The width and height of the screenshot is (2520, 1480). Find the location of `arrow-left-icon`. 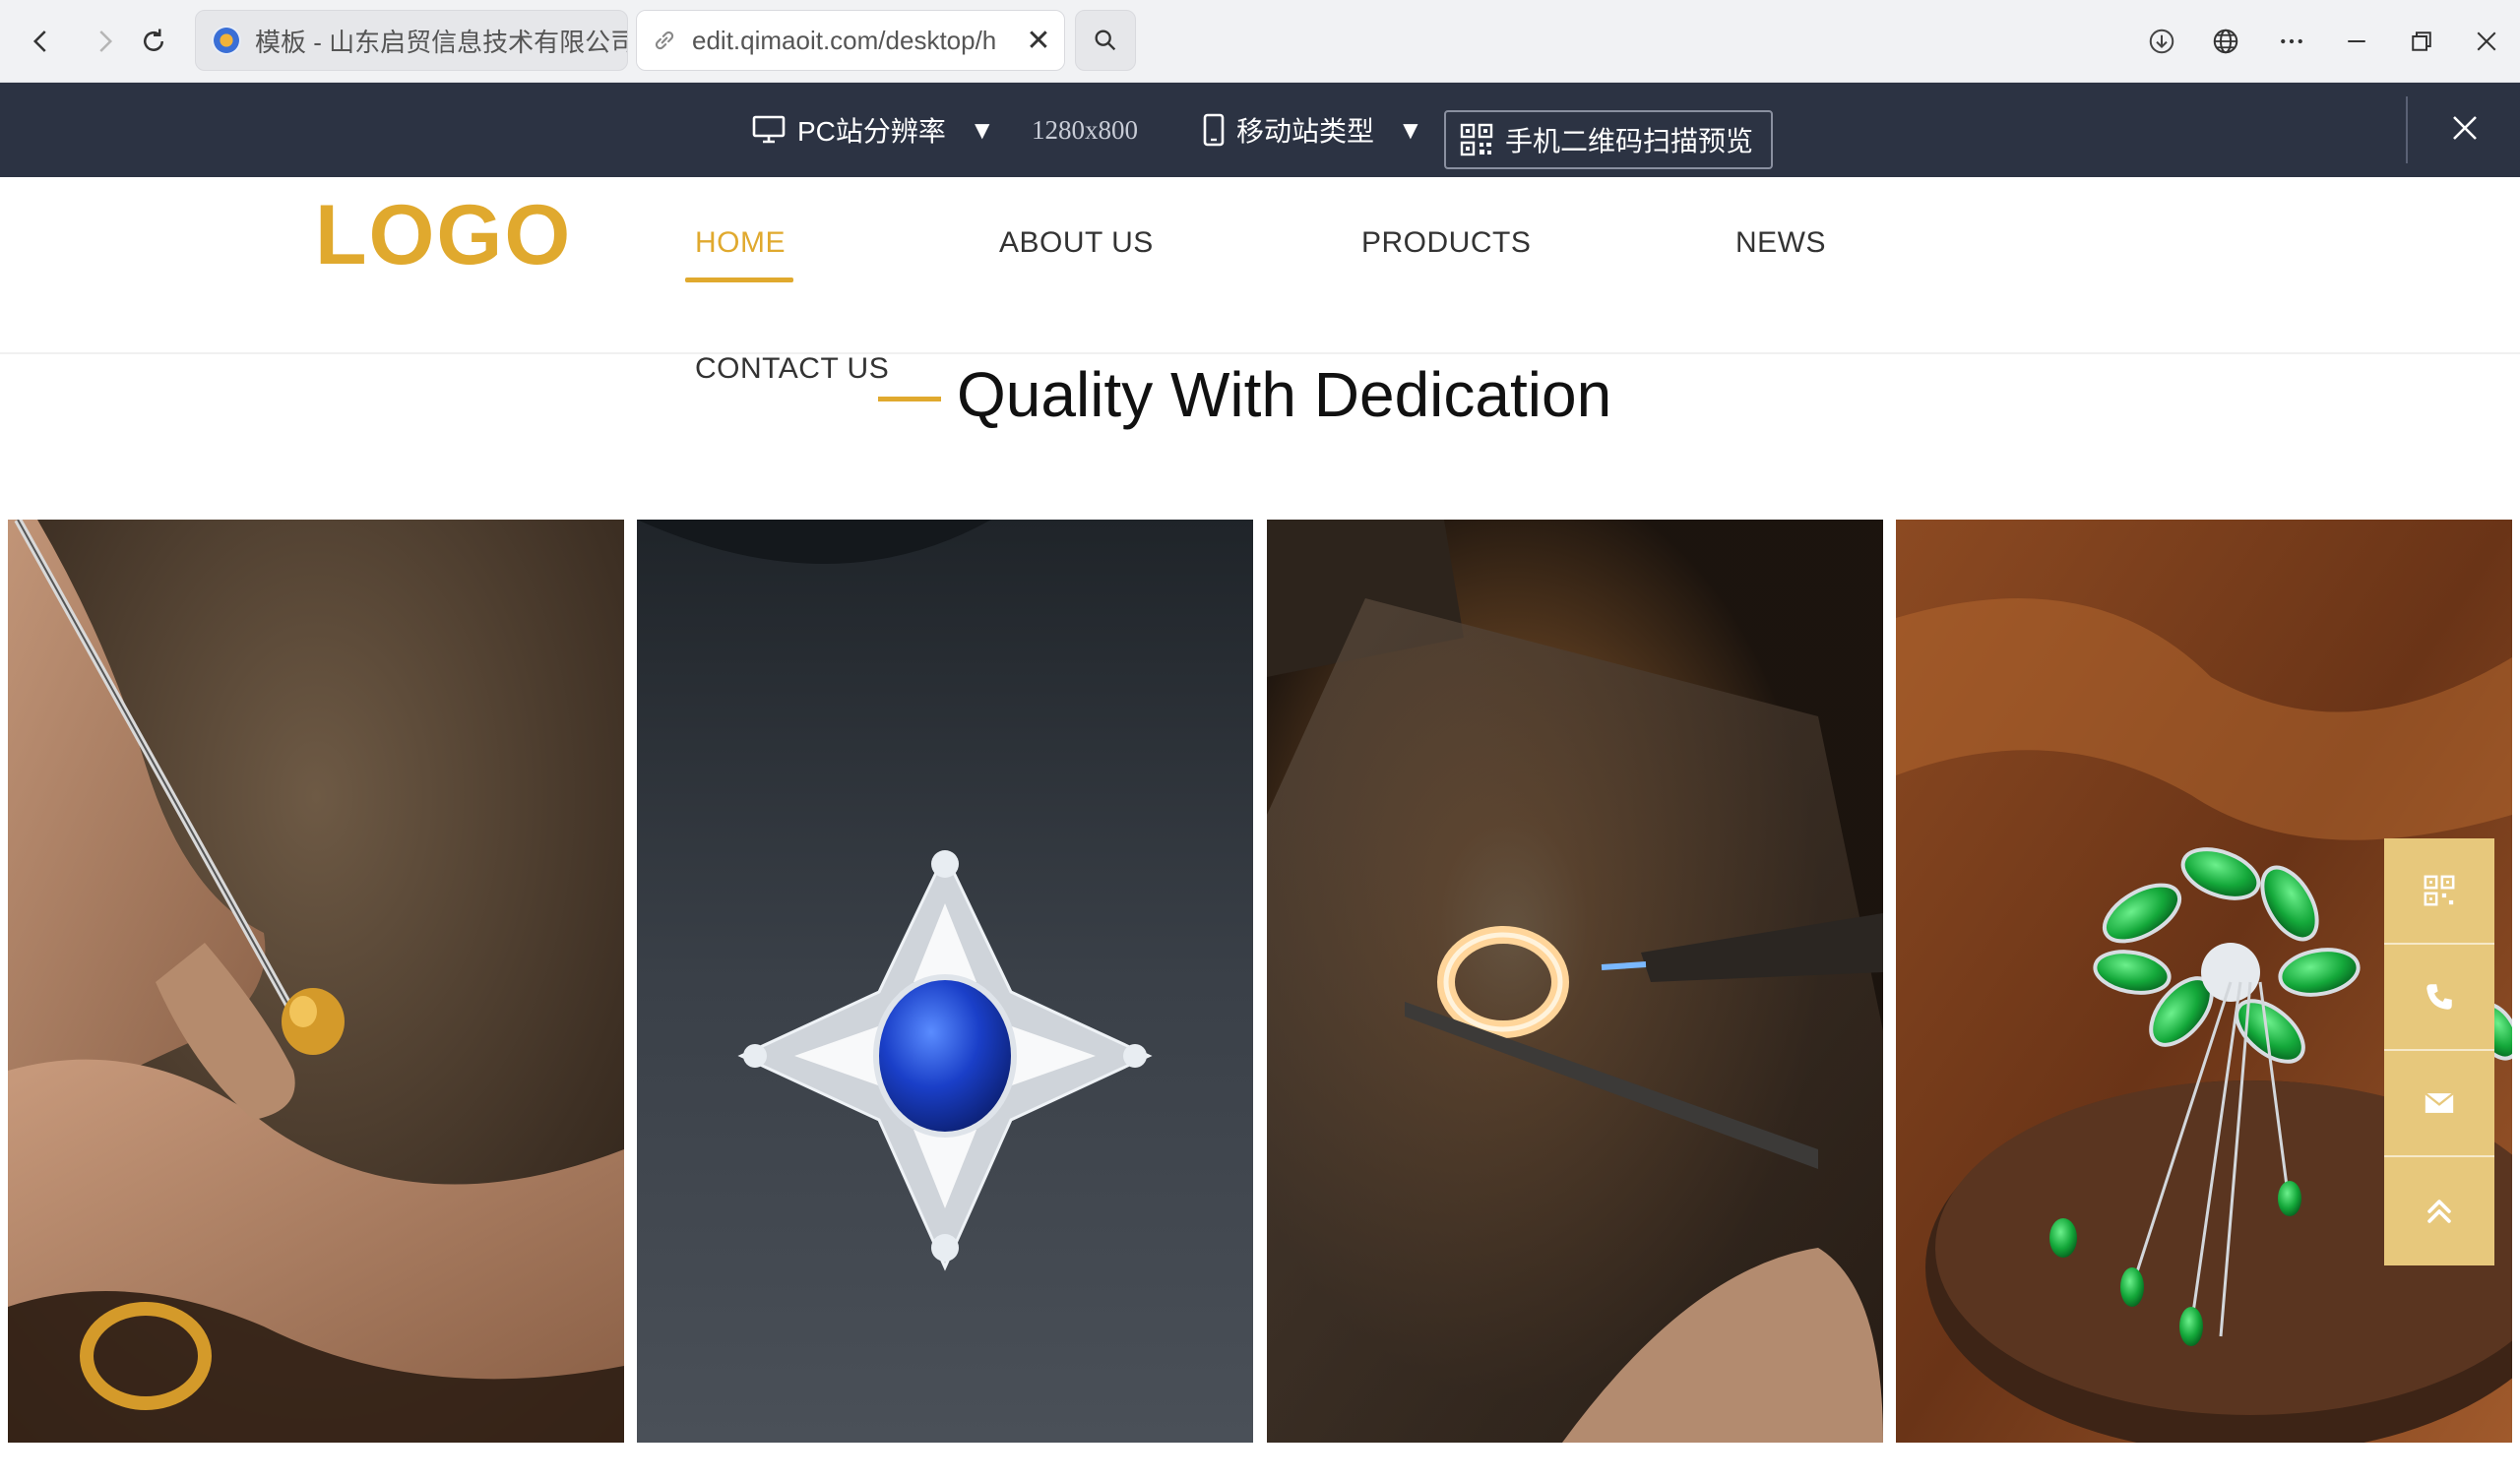

arrow-left-icon is located at coordinates (39, 42).